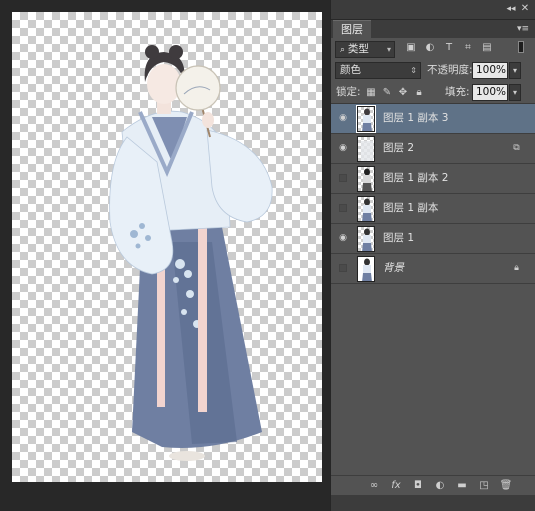  Describe the element at coordinates (411, 208) in the screenshot. I see `layer-name: 图层 1 副本` at that location.